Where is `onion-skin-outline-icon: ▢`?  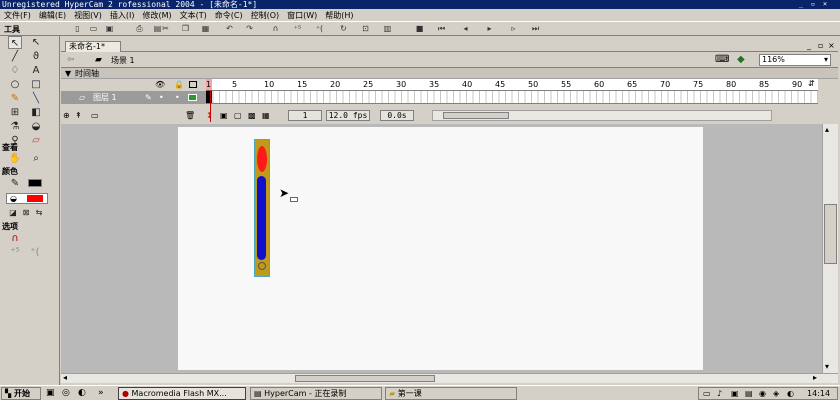 onion-skin-outline-icon: ▢ is located at coordinates (238, 116).